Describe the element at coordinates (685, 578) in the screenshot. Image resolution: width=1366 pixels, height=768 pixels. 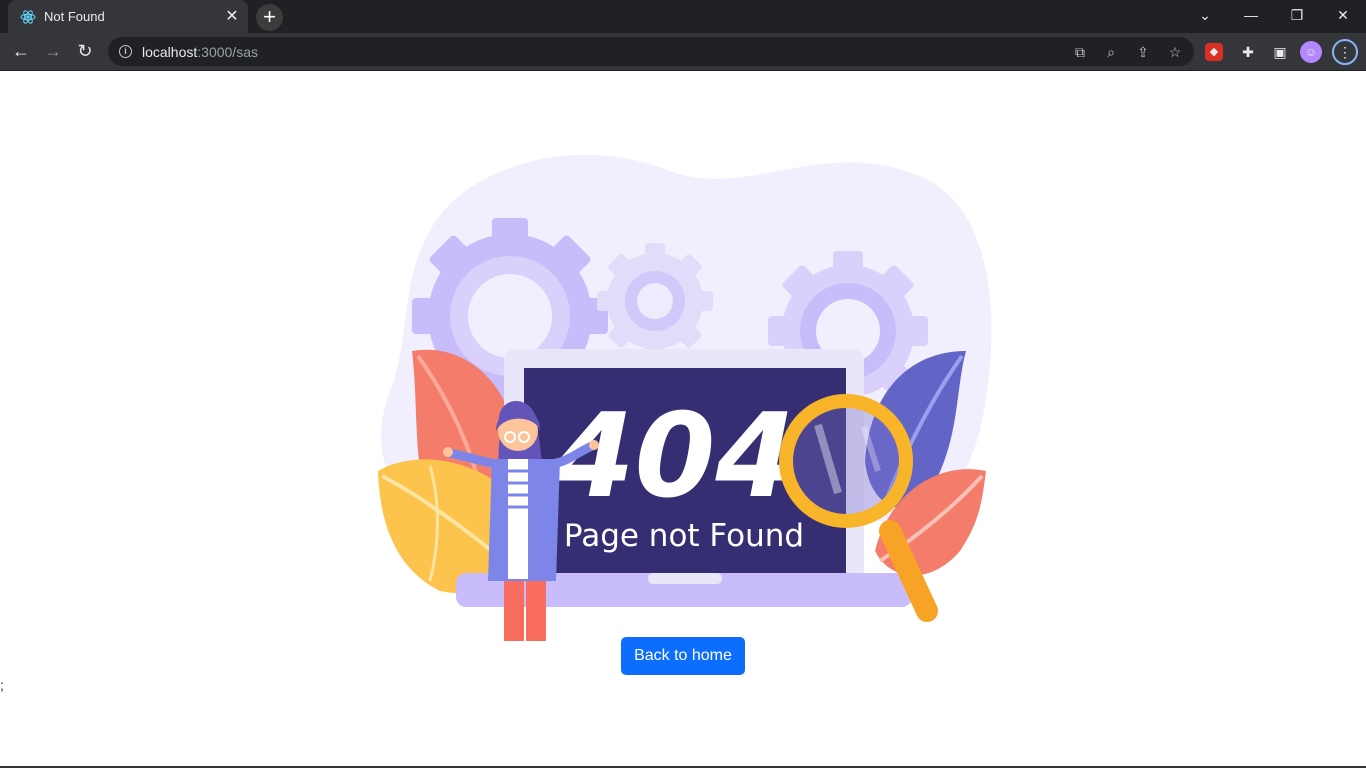
I see `laptop-notch` at that location.